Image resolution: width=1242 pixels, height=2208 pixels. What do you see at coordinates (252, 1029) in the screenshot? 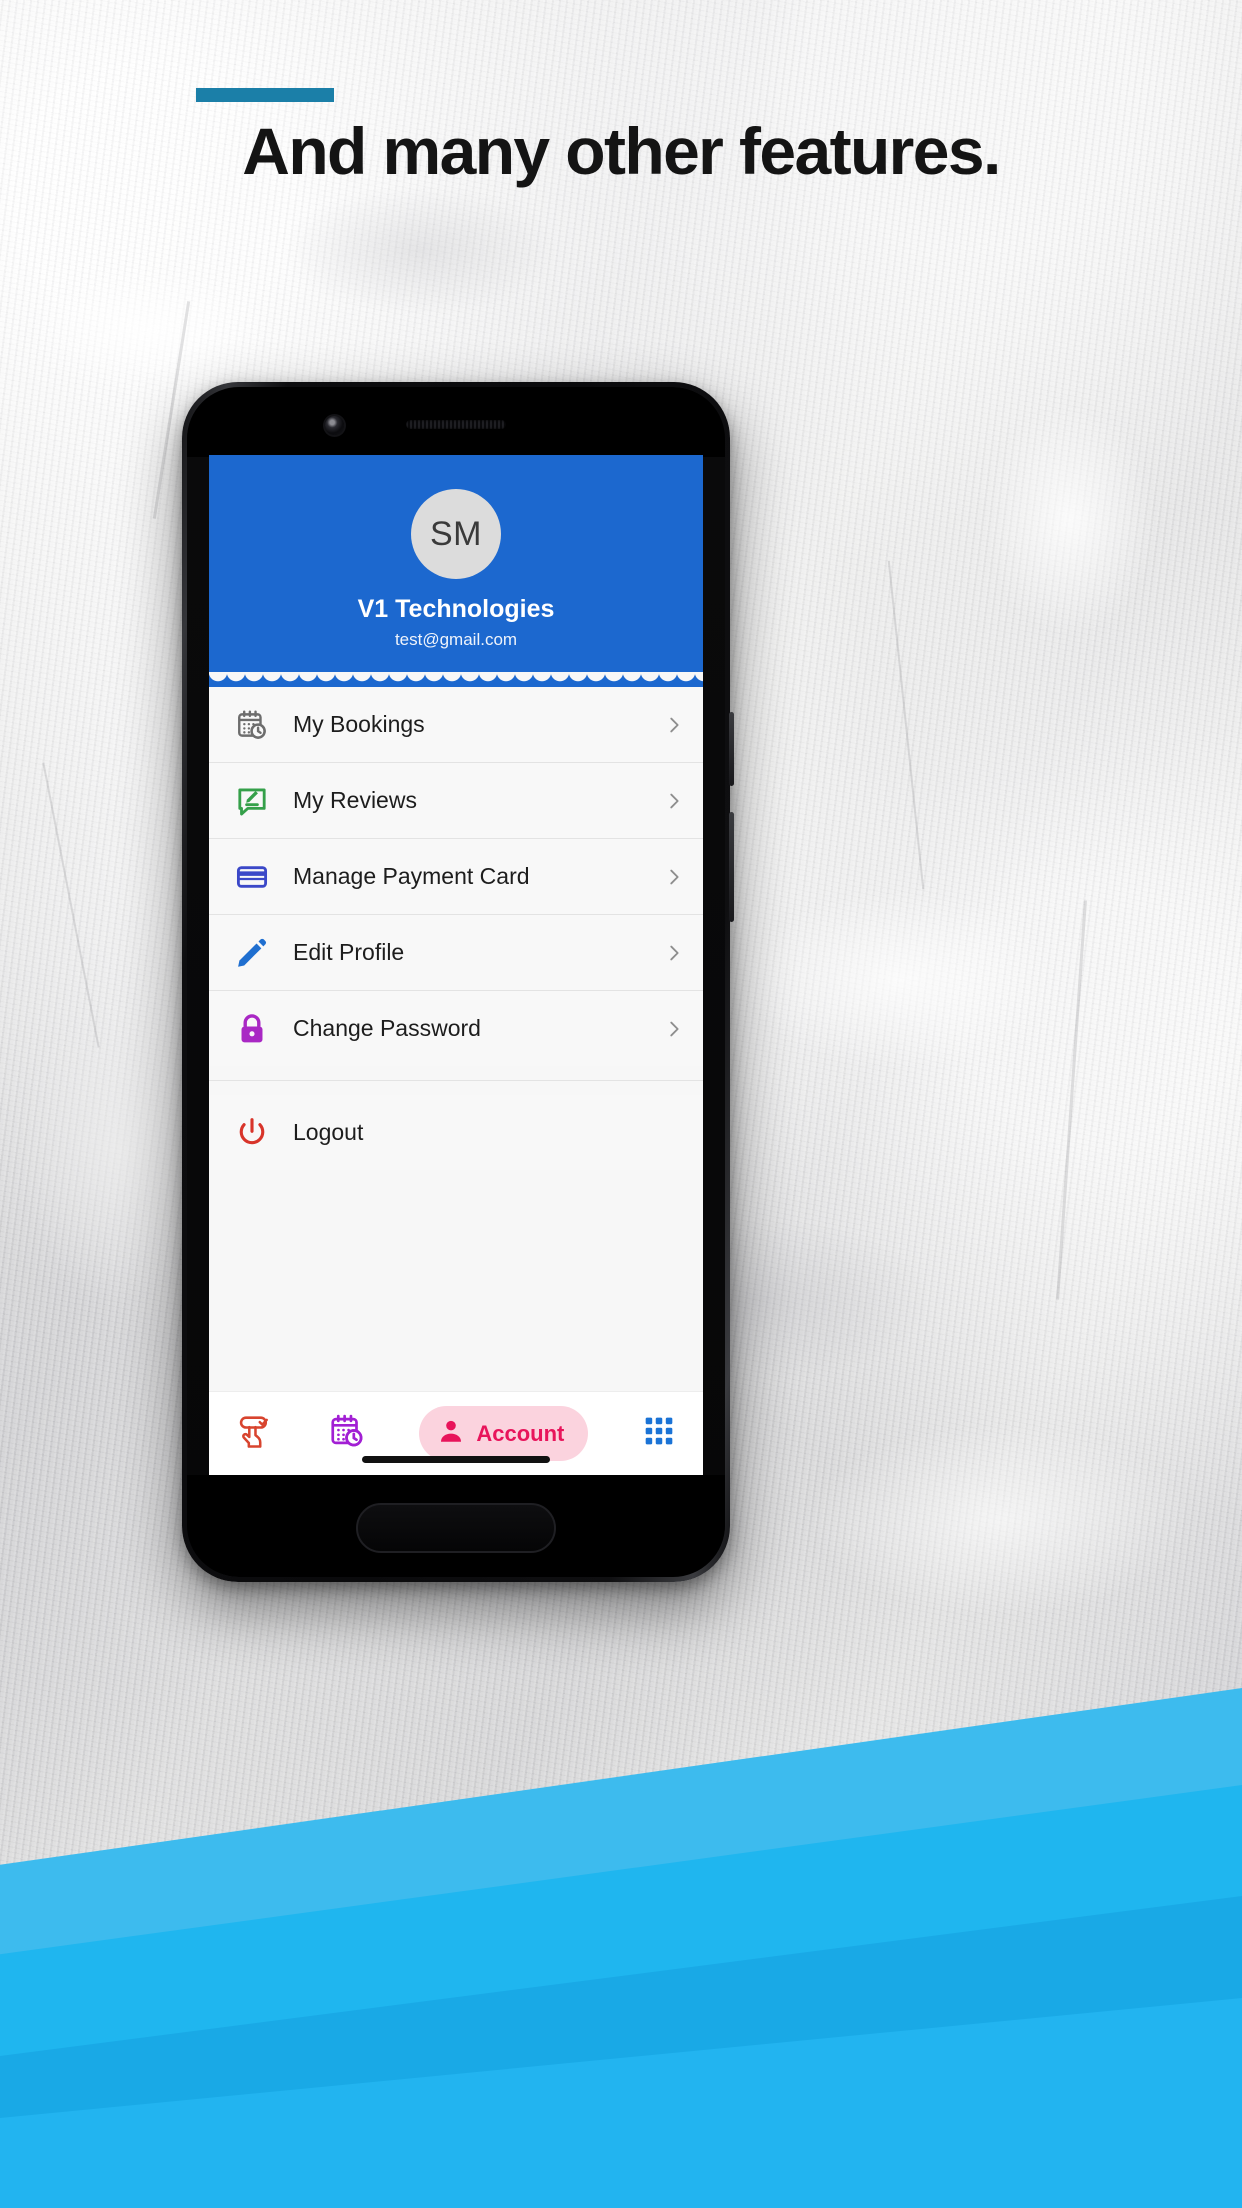
I see `lock-icon` at bounding box center [252, 1029].